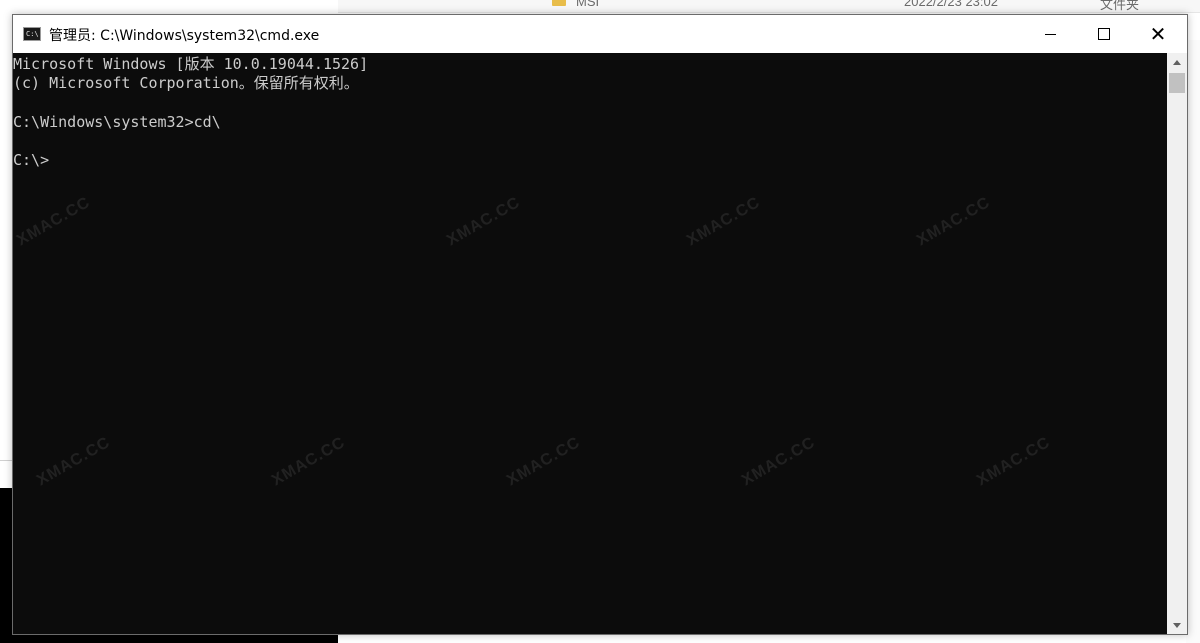 The width and height of the screenshot is (1200, 643). Describe the element at coordinates (860, 6) in the screenshot. I see `explorer-file-row: MSI 2022/2/23 23:02 文件夹` at that location.